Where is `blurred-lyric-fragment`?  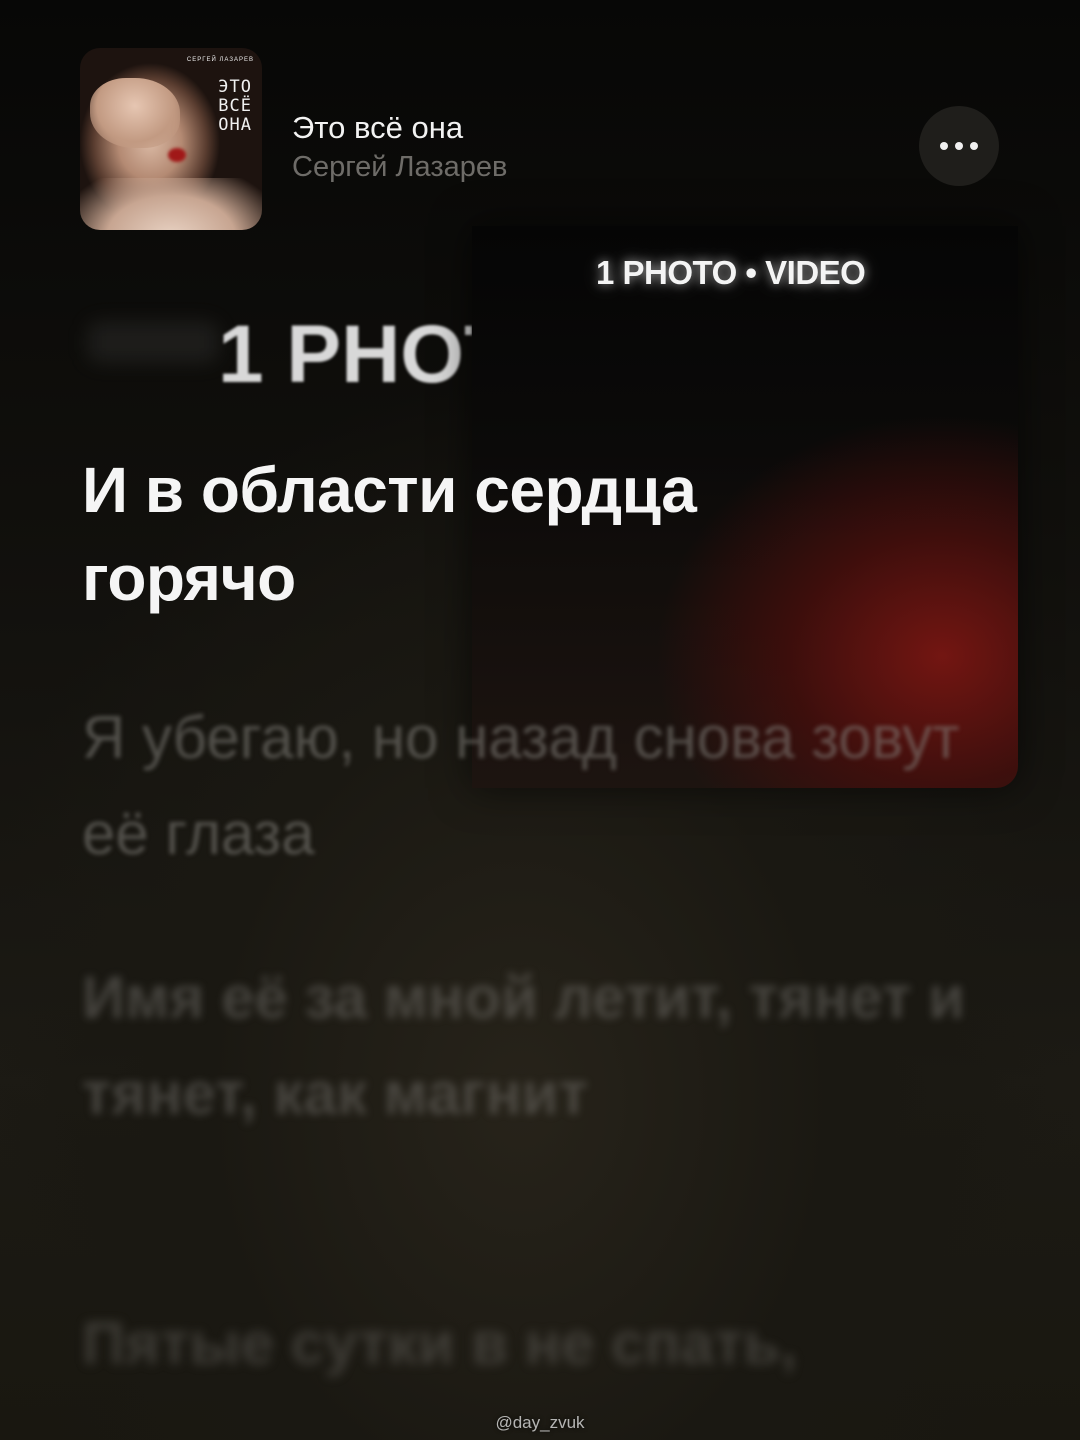
blurred-lyric-fragment is located at coordinates (153, 342).